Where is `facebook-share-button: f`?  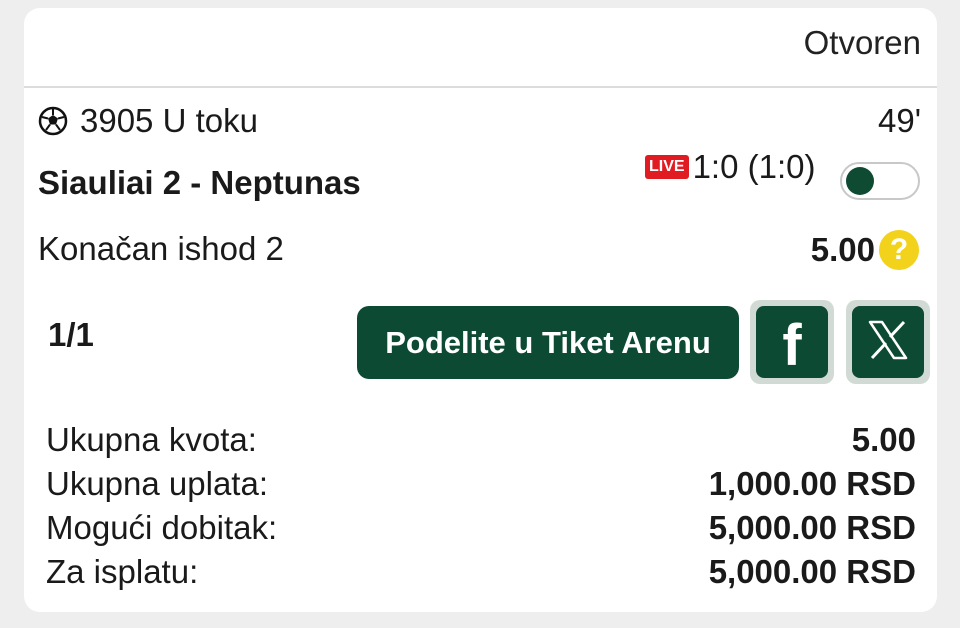 facebook-share-button: f is located at coordinates (792, 342).